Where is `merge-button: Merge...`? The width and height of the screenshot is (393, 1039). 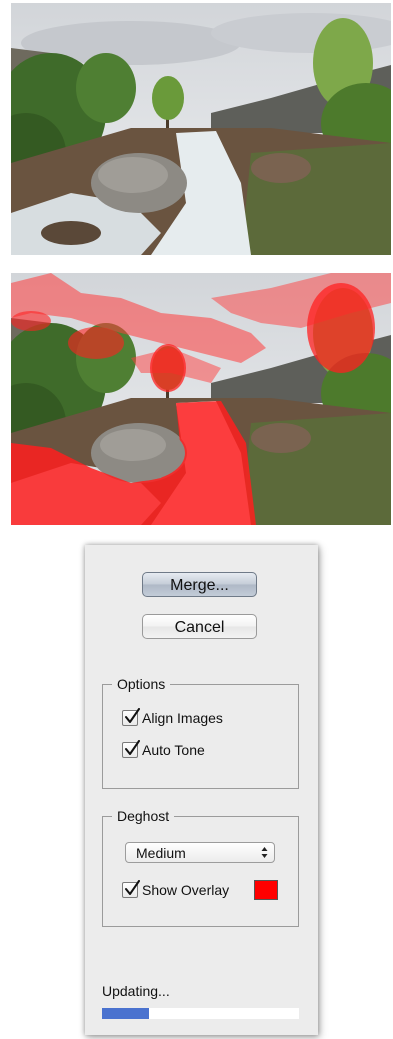 merge-button: Merge... is located at coordinates (199, 584).